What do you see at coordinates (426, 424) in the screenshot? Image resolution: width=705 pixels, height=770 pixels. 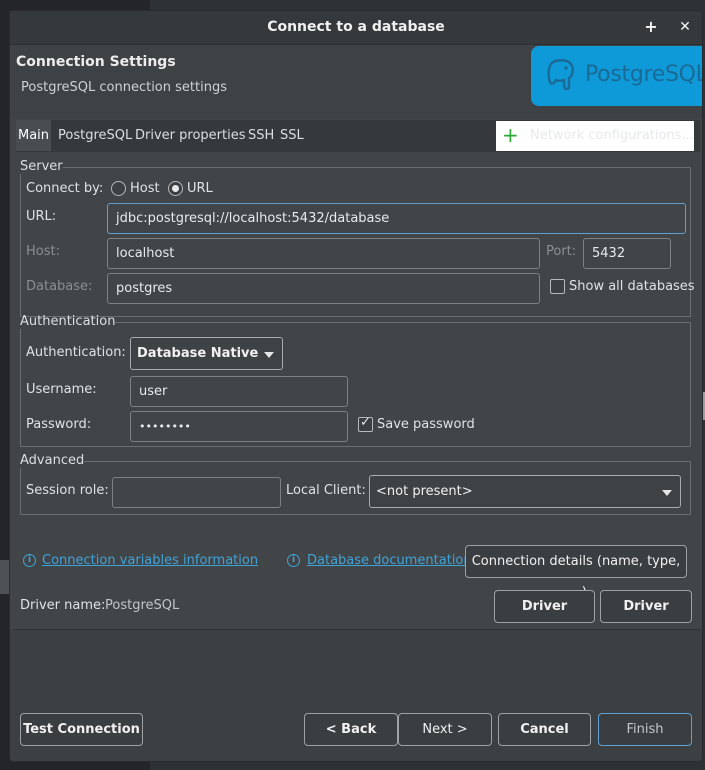 I see `save-password-label: Save password` at bounding box center [426, 424].